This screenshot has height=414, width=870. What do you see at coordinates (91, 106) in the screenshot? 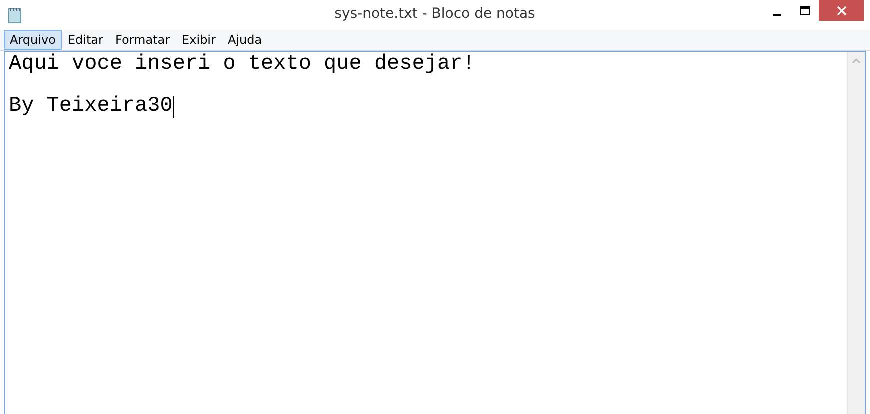
I see `text-line: By Teixeira30` at bounding box center [91, 106].